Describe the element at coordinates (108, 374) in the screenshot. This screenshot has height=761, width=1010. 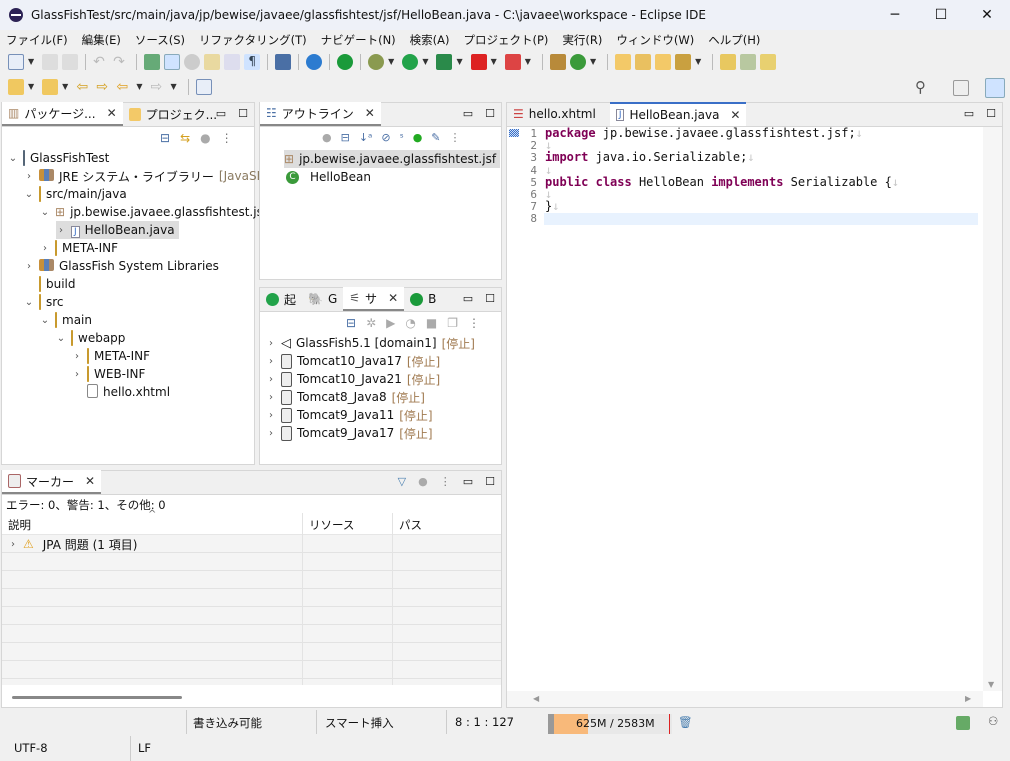
I see `tree-item: › WEB-INF` at that location.